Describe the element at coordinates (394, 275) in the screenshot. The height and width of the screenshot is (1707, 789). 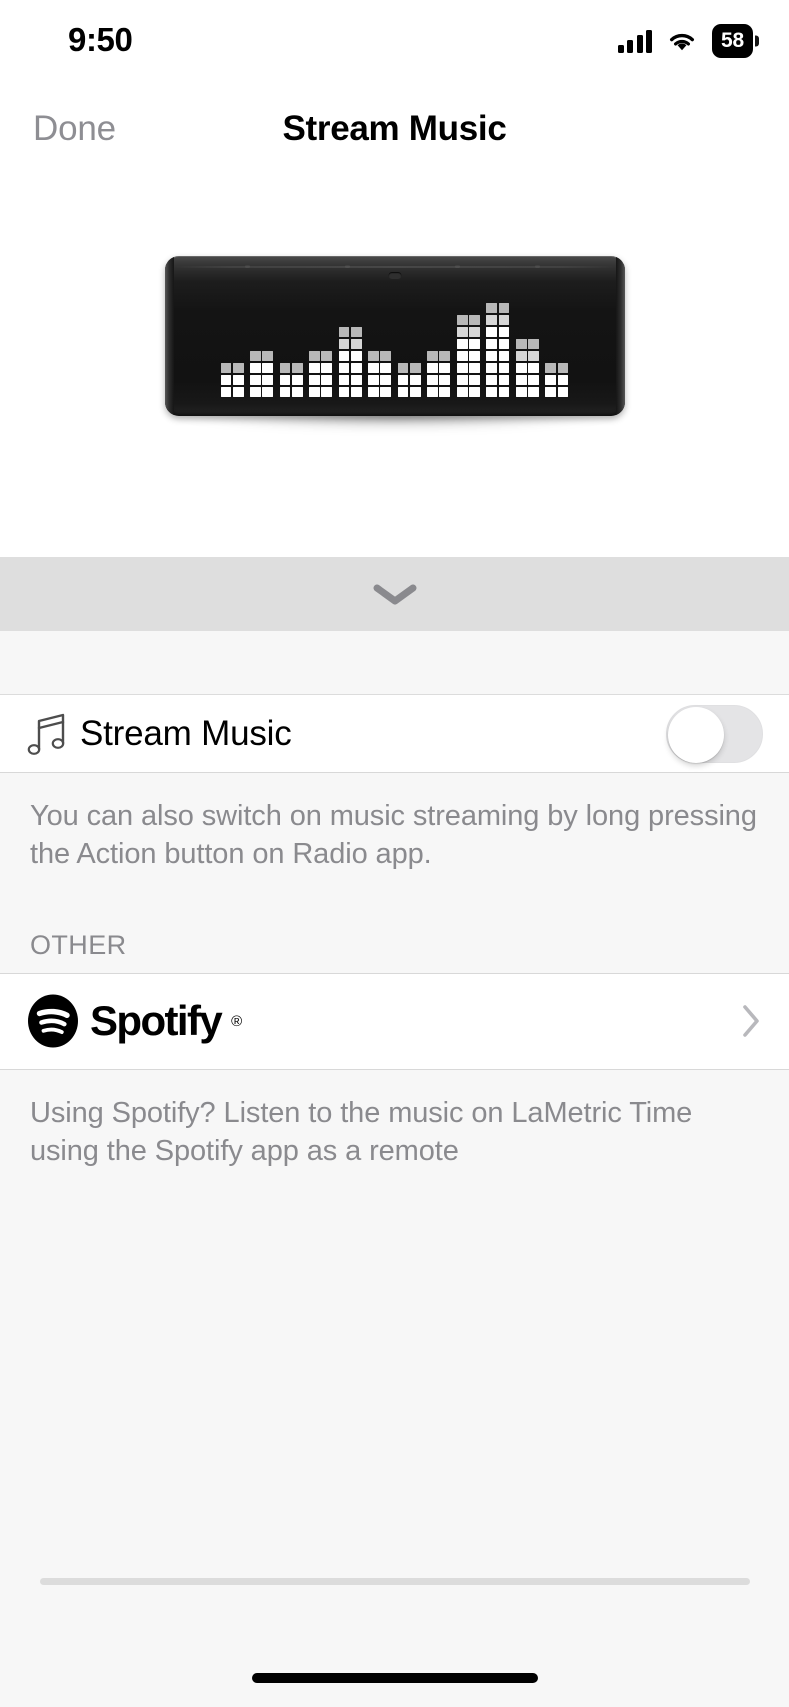
I see `device-sensor` at that location.